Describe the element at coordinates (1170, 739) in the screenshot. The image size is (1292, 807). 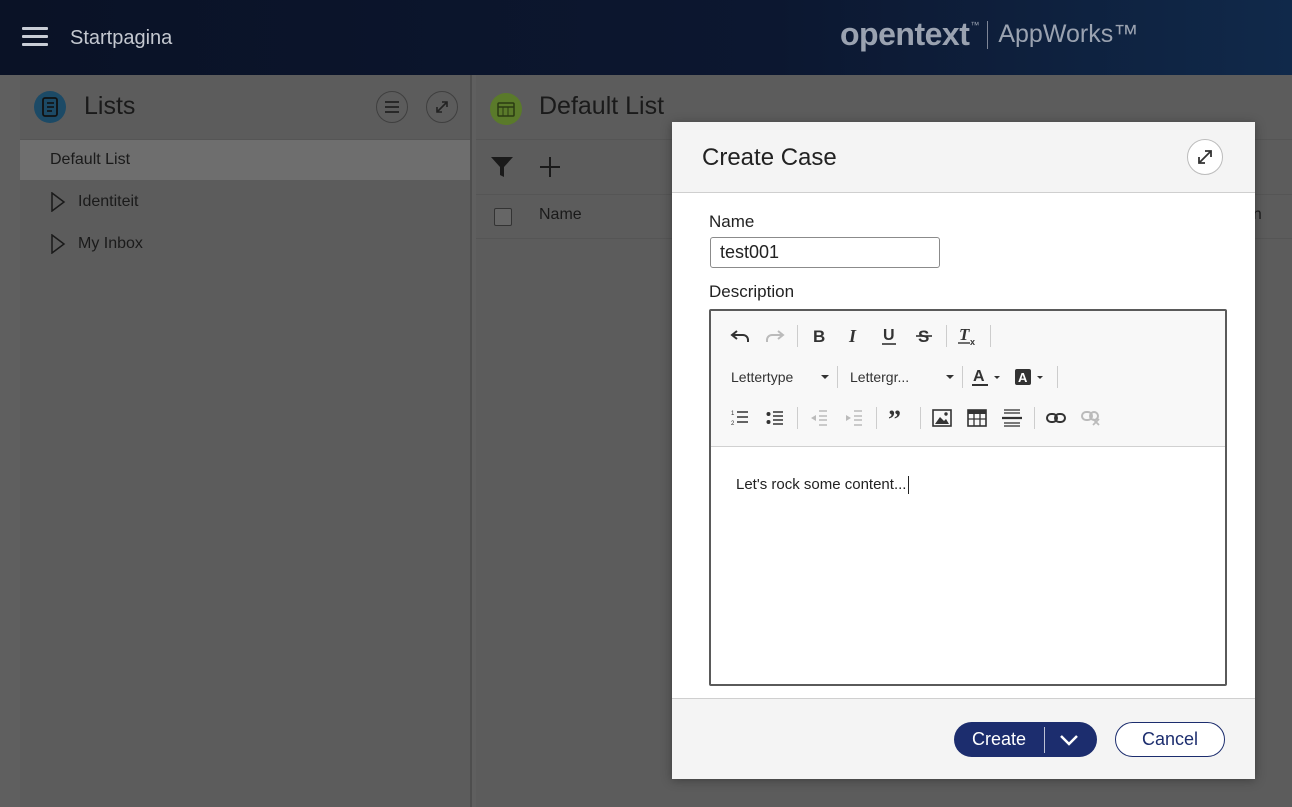
I see `cancel-button: Cancel` at that location.